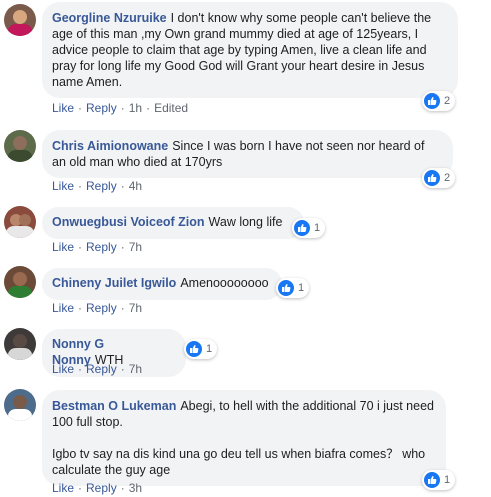 The width and height of the screenshot is (491, 497). What do you see at coordinates (114, 406) in the screenshot?
I see `comment-author: Bestman O Lukeman` at bounding box center [114, 406].